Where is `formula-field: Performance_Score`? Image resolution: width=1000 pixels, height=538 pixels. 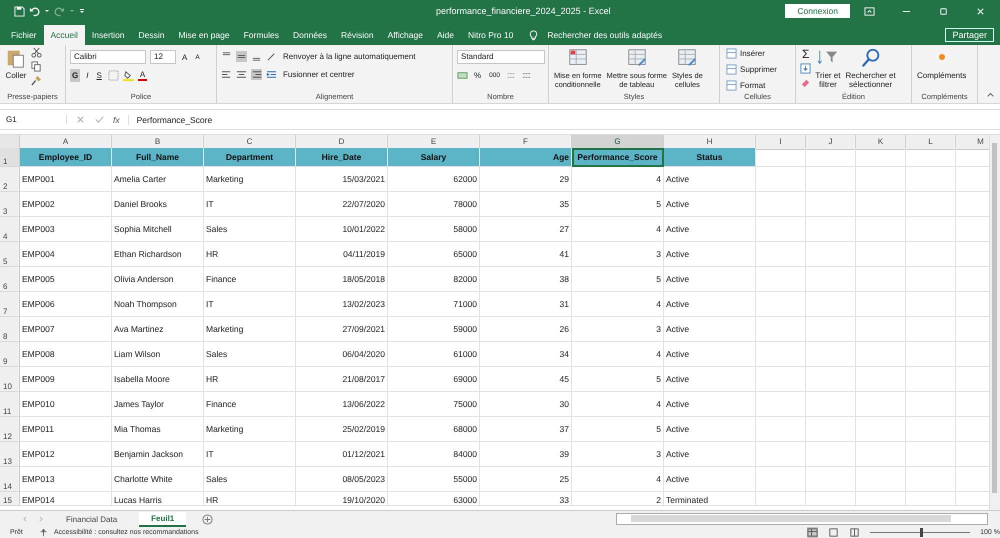
formula-field: Performance_Score is located at coordinates (564, 119).